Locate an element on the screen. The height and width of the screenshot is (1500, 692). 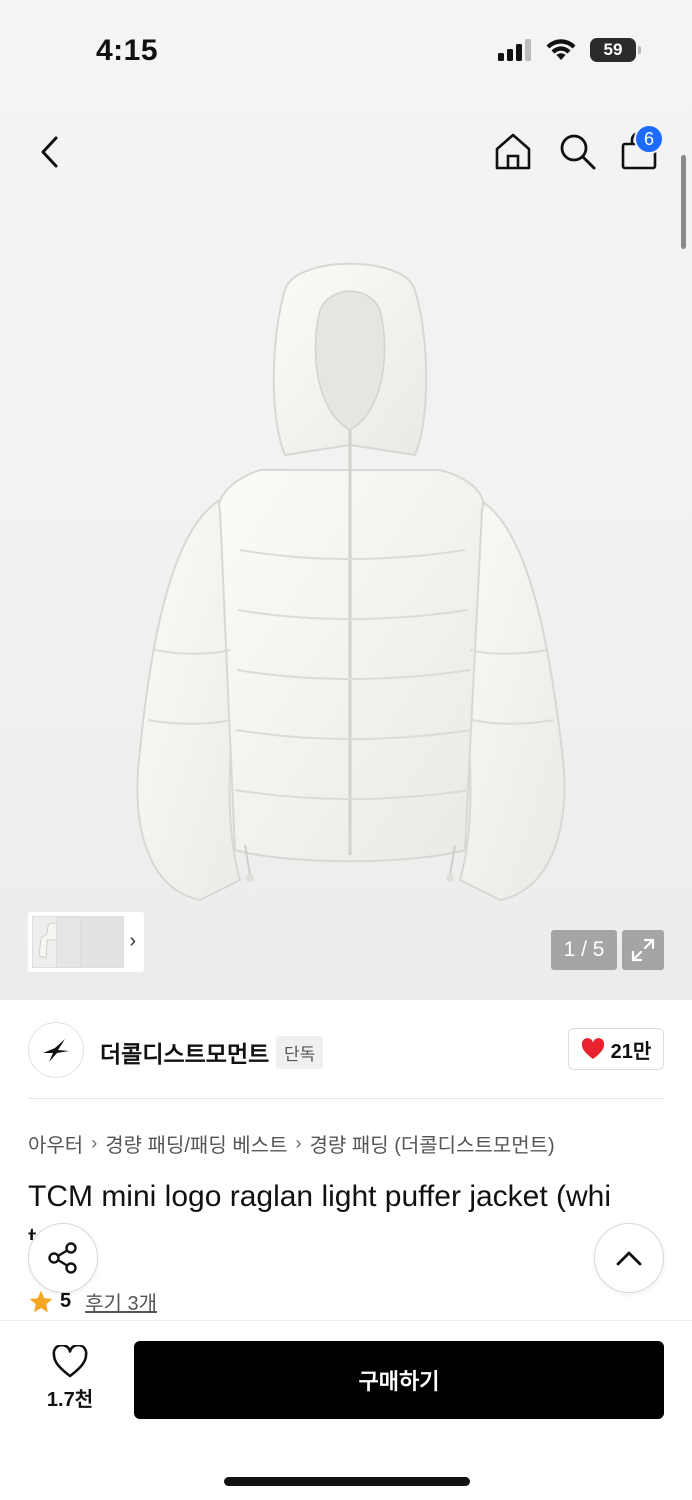
buy-button: 구매하기 is located at coordinates (399, 1380).